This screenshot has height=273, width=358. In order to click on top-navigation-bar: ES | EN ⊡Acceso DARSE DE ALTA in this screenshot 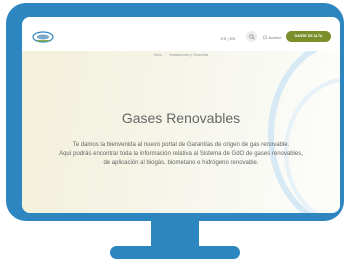, I will do `click(181, 34)`.